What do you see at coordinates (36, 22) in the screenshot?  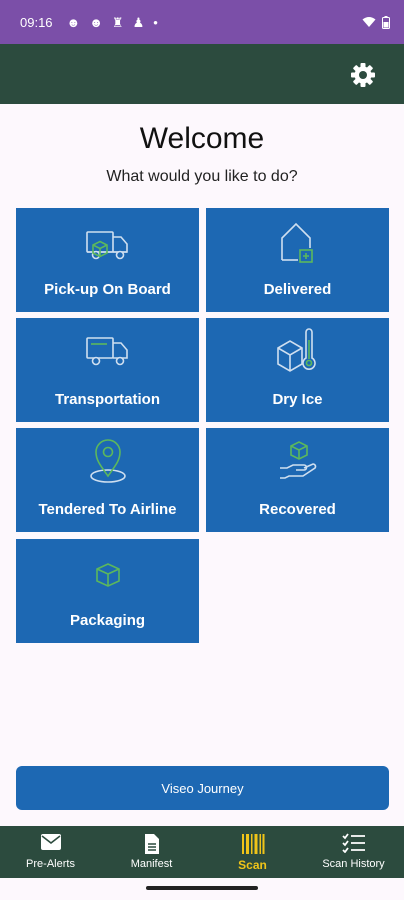 I see `status-time: 09:16` at bounding box center [36, 22].